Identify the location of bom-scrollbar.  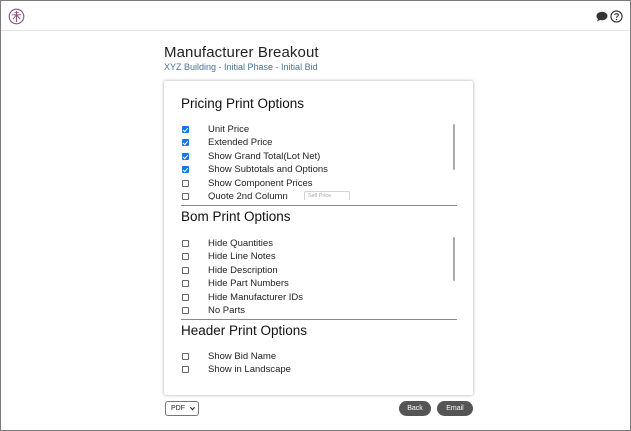
(454, 259).